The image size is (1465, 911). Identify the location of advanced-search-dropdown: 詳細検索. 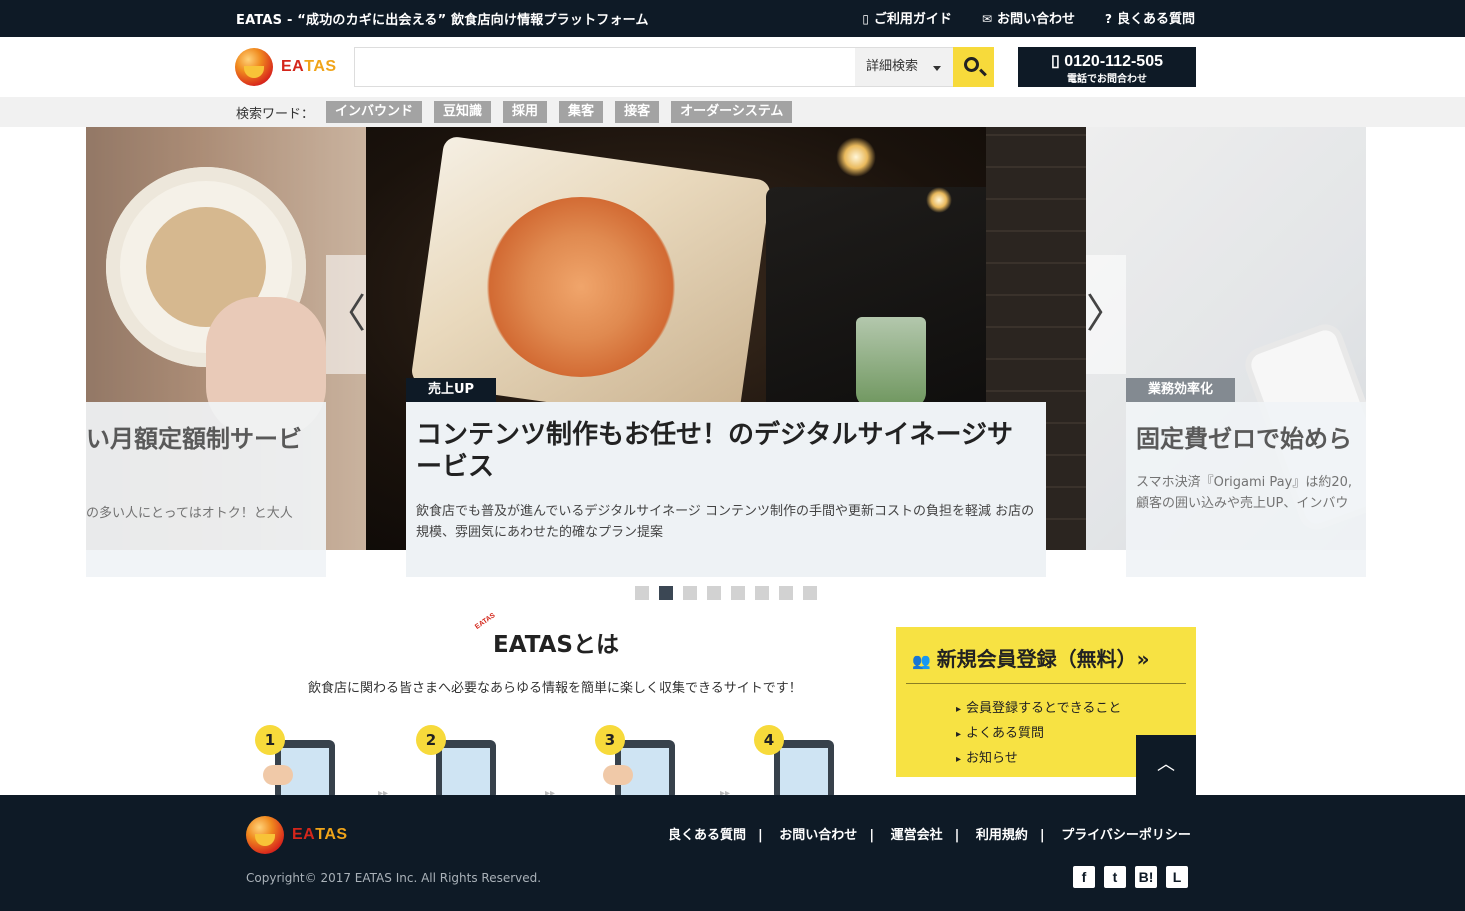
(904, 67).